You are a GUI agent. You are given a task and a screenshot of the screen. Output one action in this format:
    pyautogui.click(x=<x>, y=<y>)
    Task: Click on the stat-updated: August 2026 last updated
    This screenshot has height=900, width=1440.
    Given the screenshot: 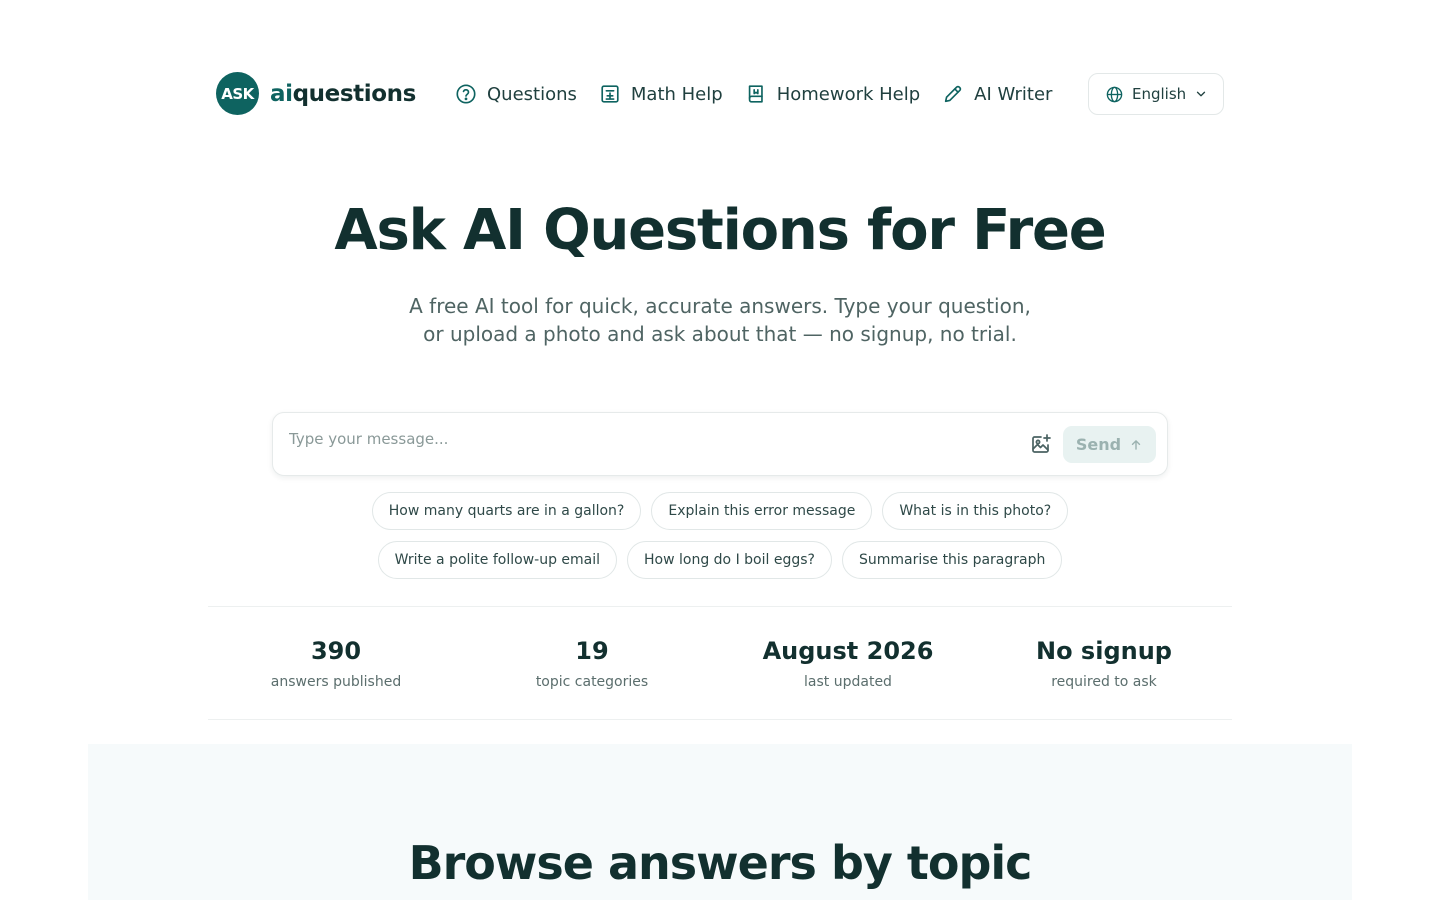 What is the action you would take?
    pyautogui.click(x=848, y=663)
    